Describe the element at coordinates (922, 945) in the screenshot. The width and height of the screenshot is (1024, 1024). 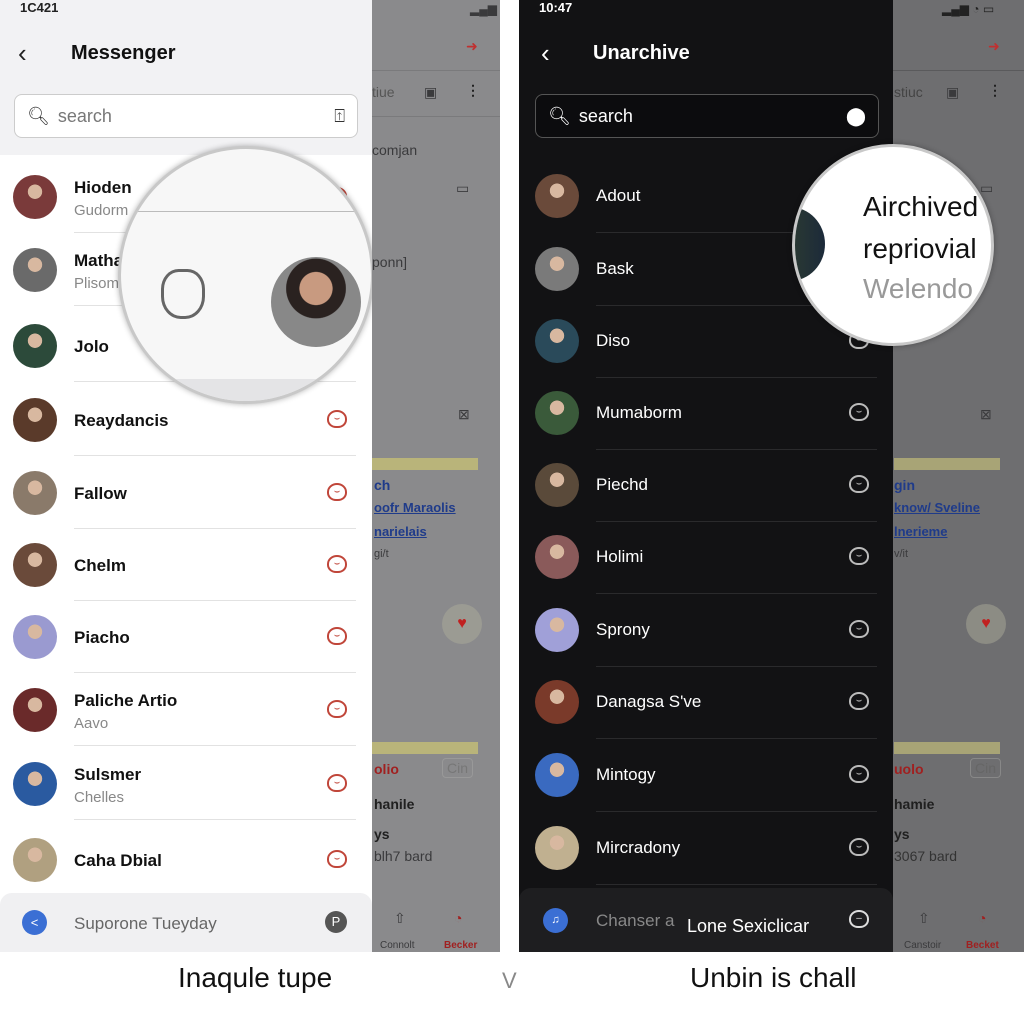
I see `tab-label: Canstoir` at that location.